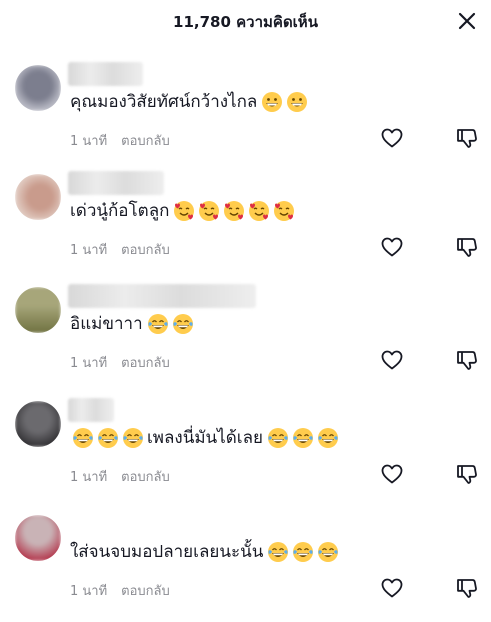  What do you see at coordinates (207, 438) in the screenshot?
I see `comment-text: เพลงนี่มันได้เลย` at bounding box center [207, 438].